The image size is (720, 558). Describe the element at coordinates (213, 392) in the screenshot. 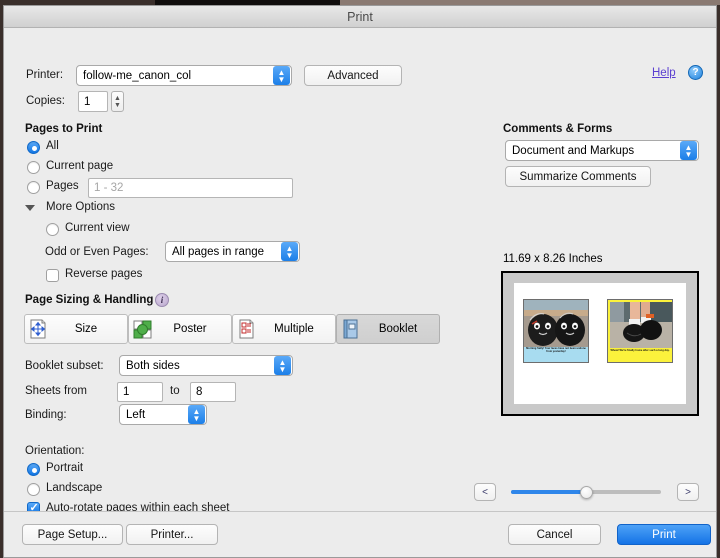

I see `sheets-to-input: 8` at that location.